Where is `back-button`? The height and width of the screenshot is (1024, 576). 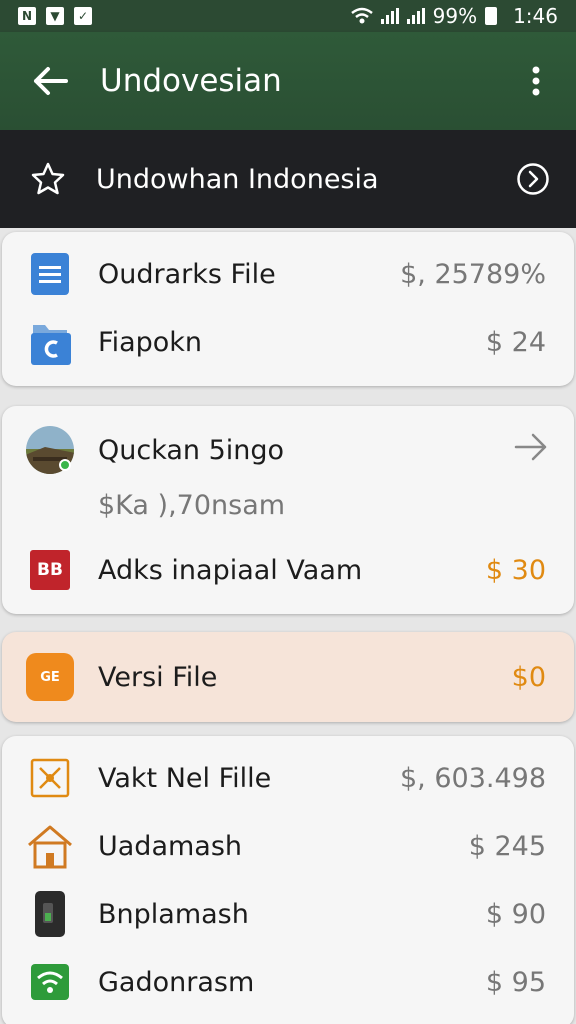
back-button is located at coordinates (50, 81).